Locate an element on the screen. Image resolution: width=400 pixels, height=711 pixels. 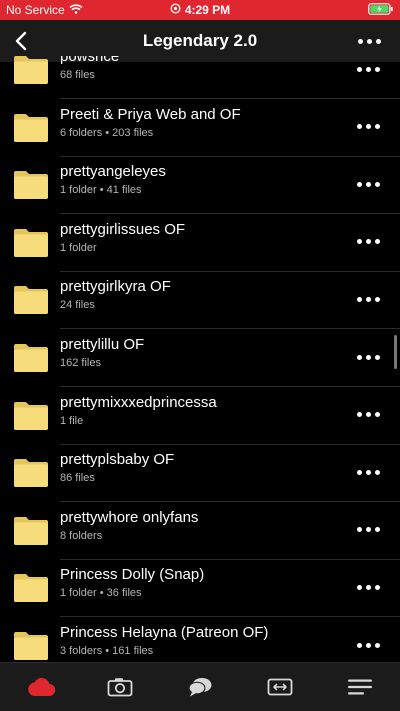
folder-row: prettyplsbaby OF 86 files is located at coordinates (200, 473).